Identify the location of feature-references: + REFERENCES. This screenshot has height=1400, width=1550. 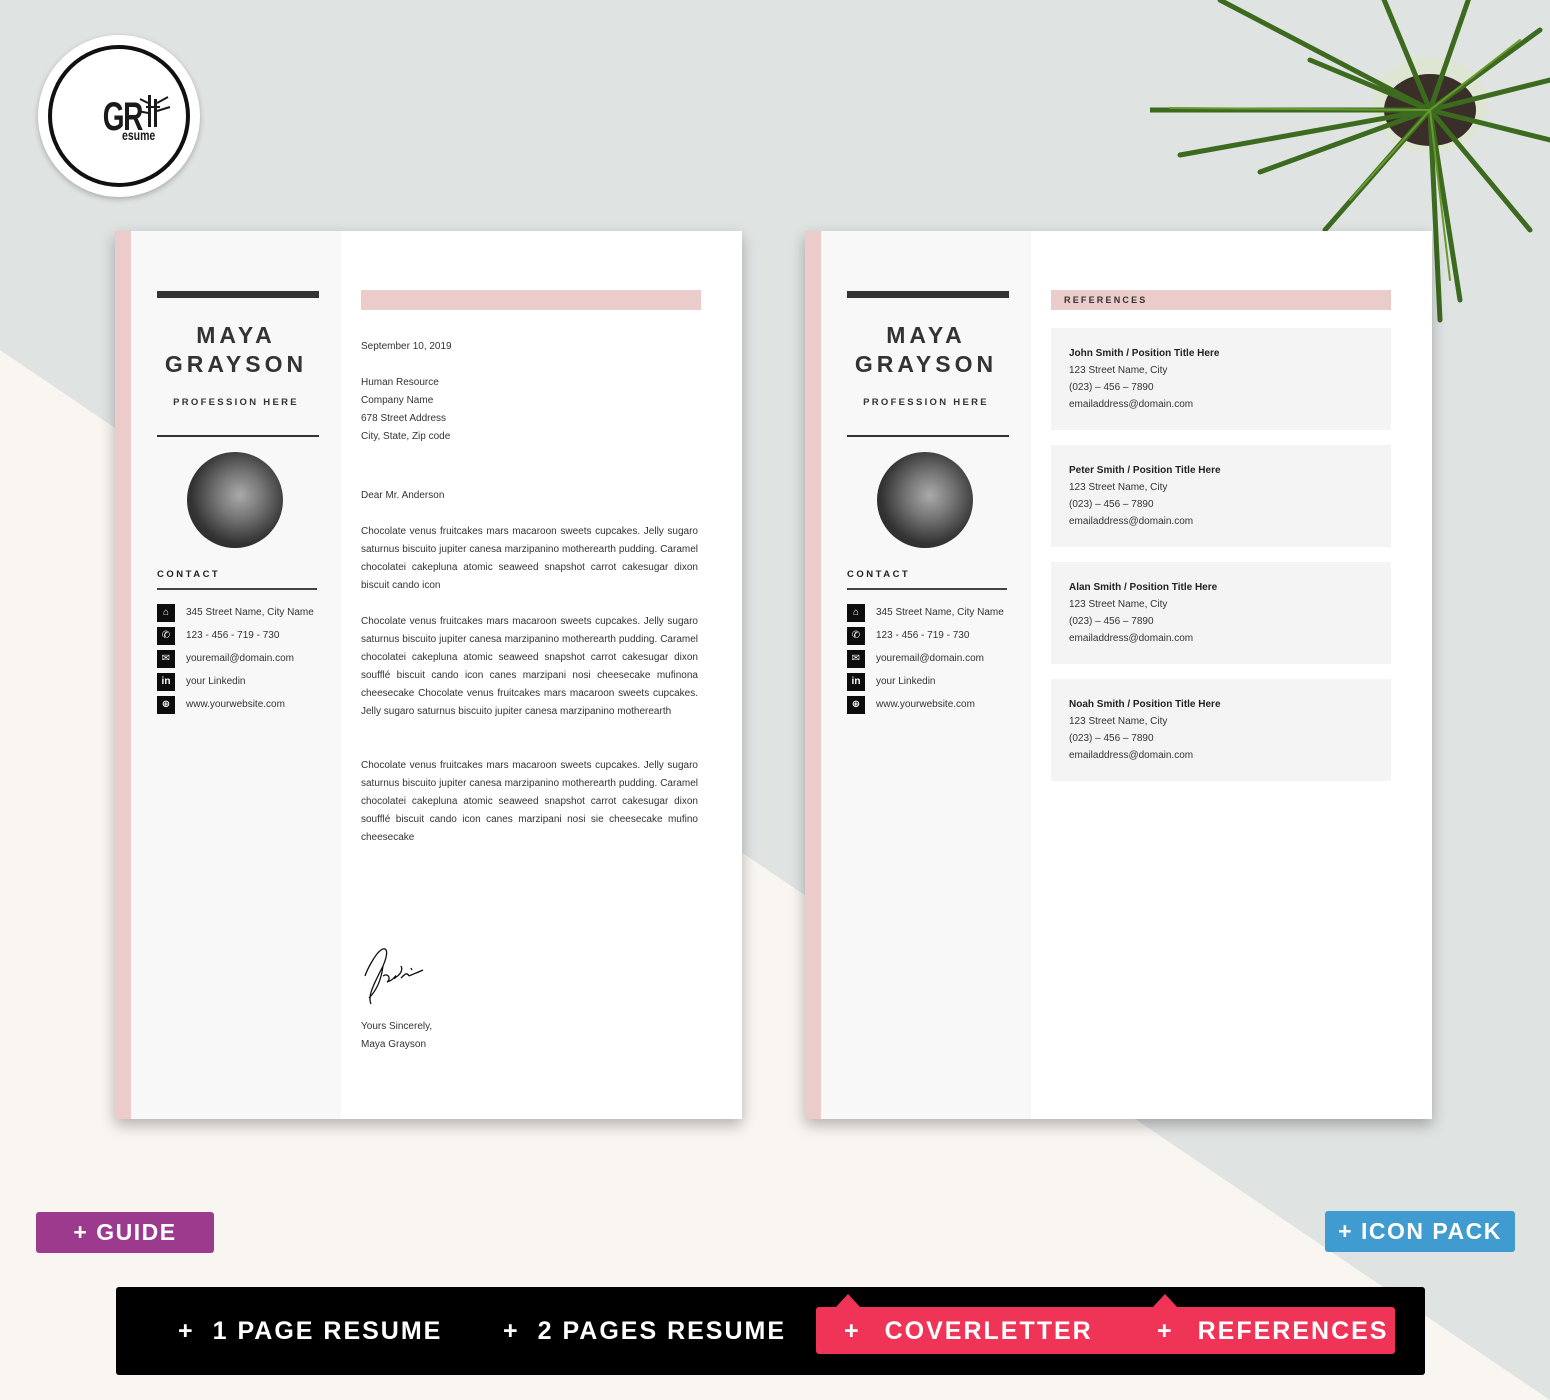
(1273, 1330).